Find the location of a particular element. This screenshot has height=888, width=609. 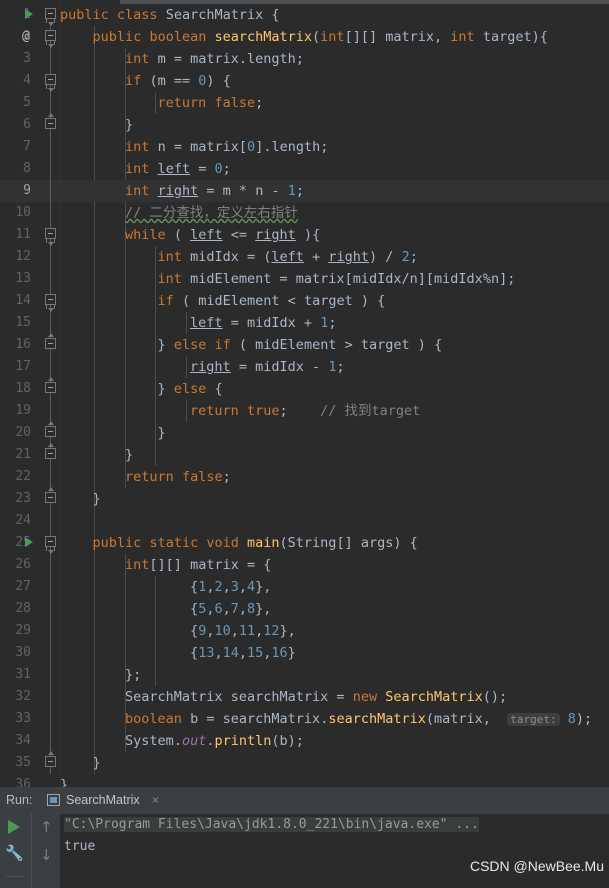

code-line: 19 return true; // 找到target is located at coordinates (304, 411).